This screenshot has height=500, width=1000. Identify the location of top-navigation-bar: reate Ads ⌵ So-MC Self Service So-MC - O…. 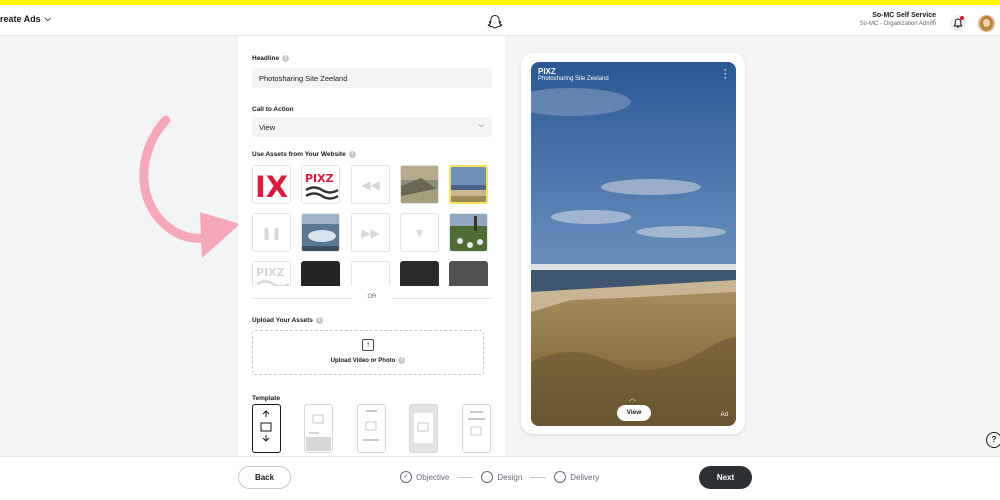
(500, 20).